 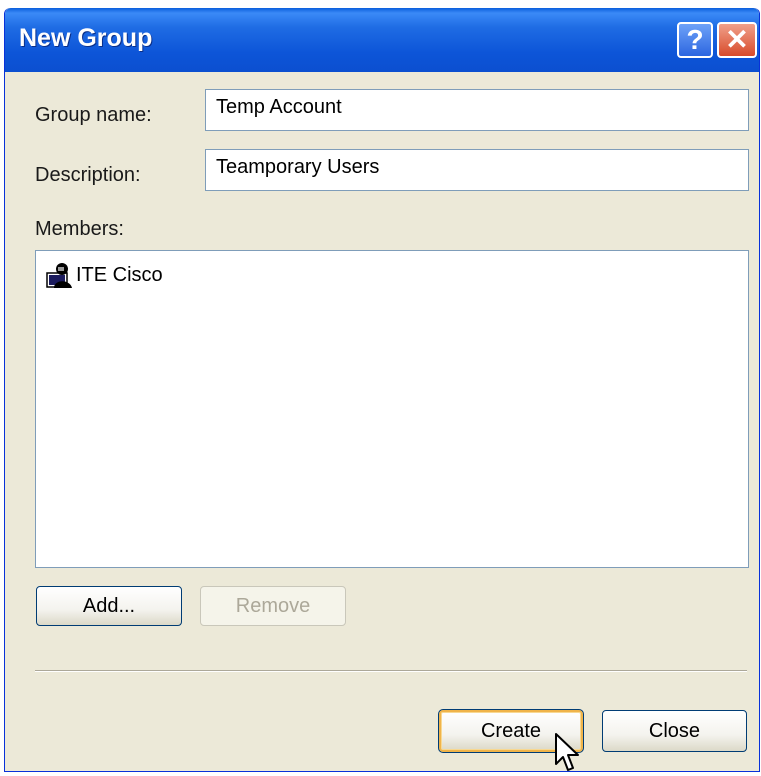 I want to click on help-button: ?, so click(x=695, y=40).